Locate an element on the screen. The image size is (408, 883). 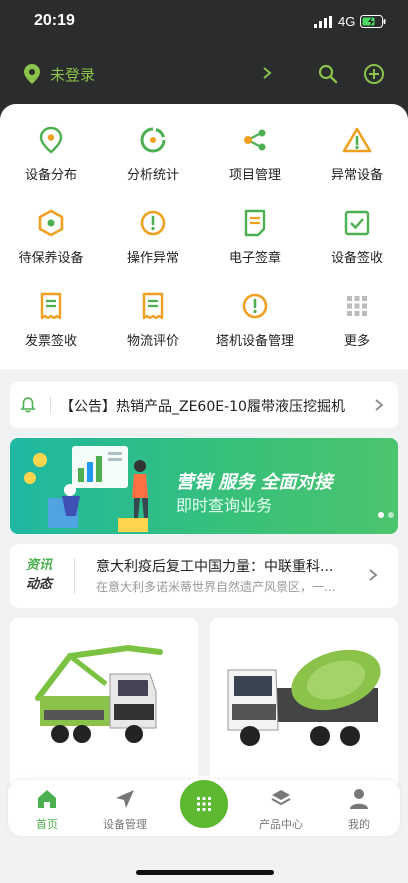
promo-banner: 营销 服务 全面对接 即时查询业务 is located at coordinates (204, 486).